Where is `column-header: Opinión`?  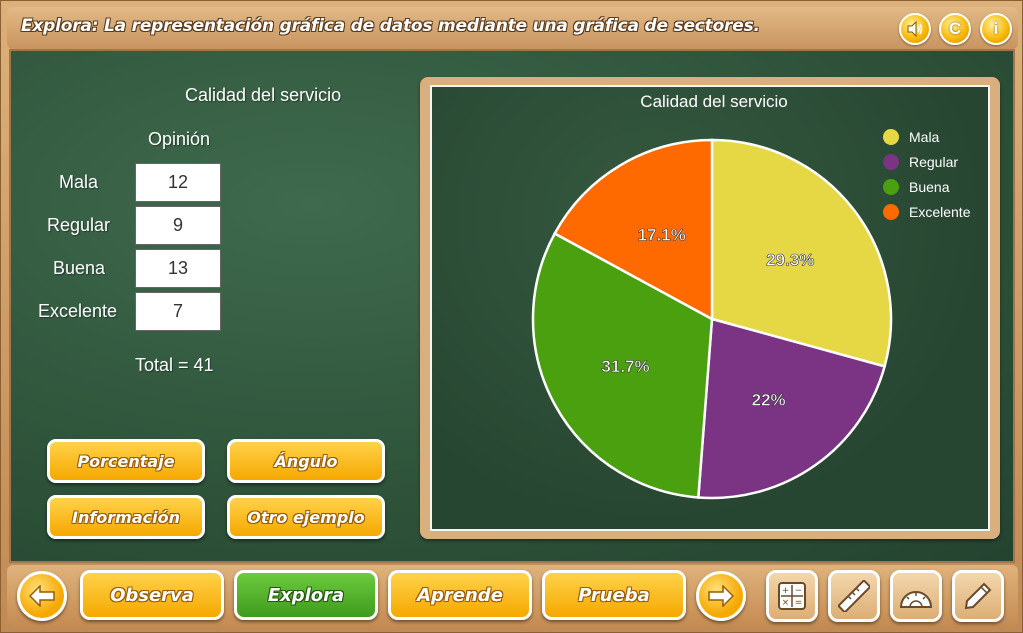 column-header: Opinión is located at coordinates (179, 139).